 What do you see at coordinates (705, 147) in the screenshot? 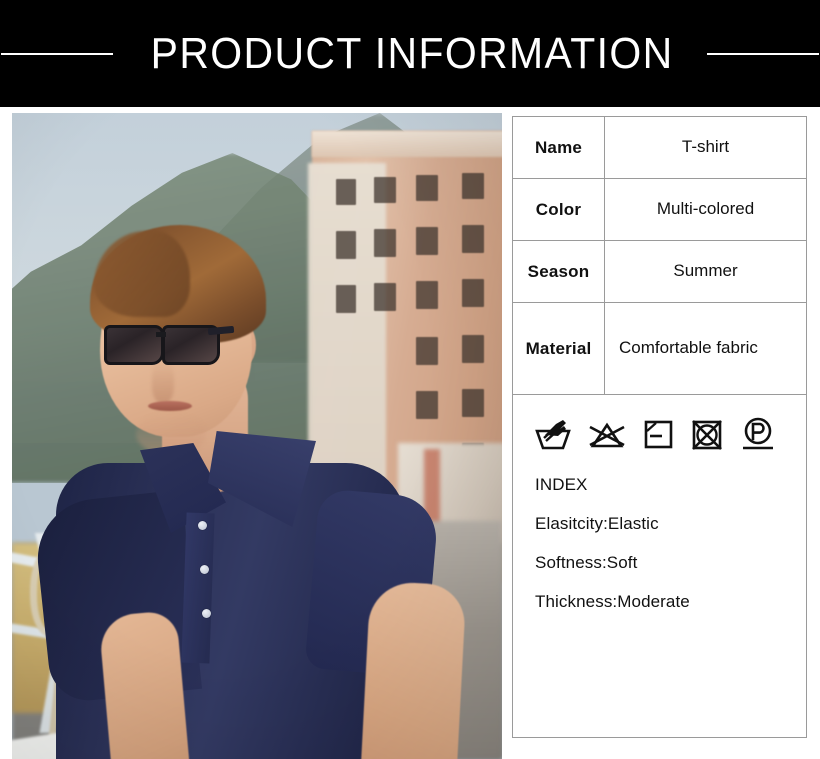
I see `spec-value-name: T-shirt` at bounding box center [705, 147].